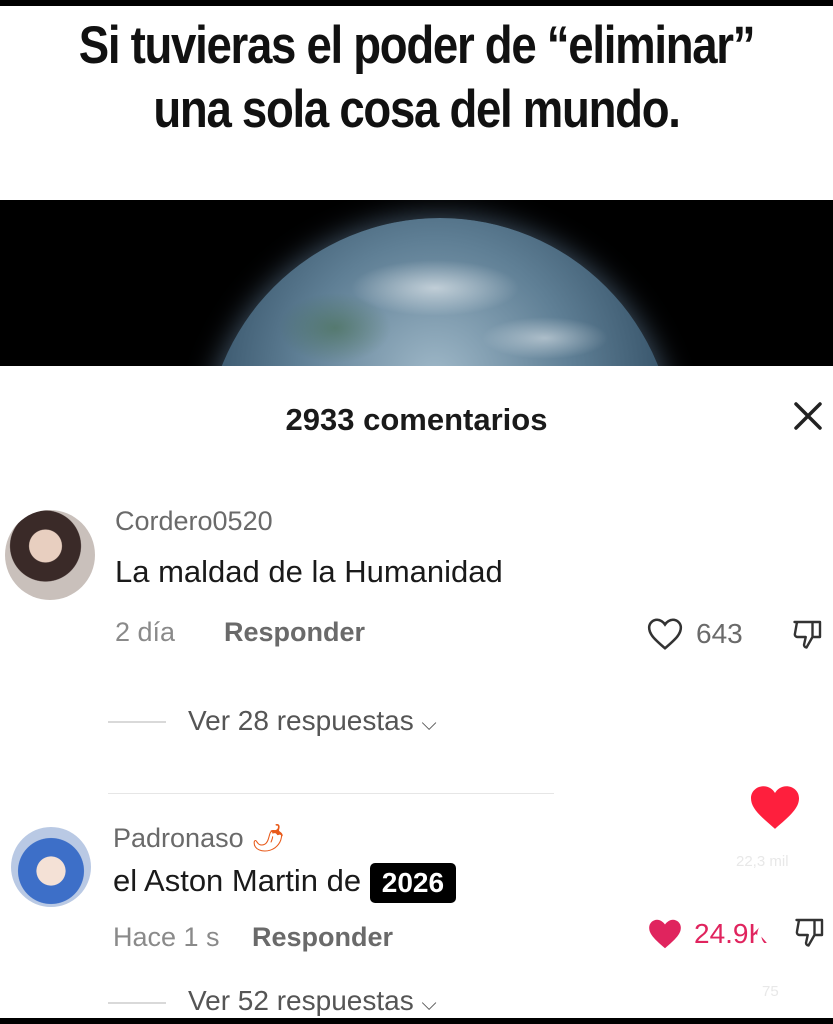 Image resolution: width=833 pixels, height=1024 pixels. I want to click on comment-username: Cordero0520, so click(194, 521).